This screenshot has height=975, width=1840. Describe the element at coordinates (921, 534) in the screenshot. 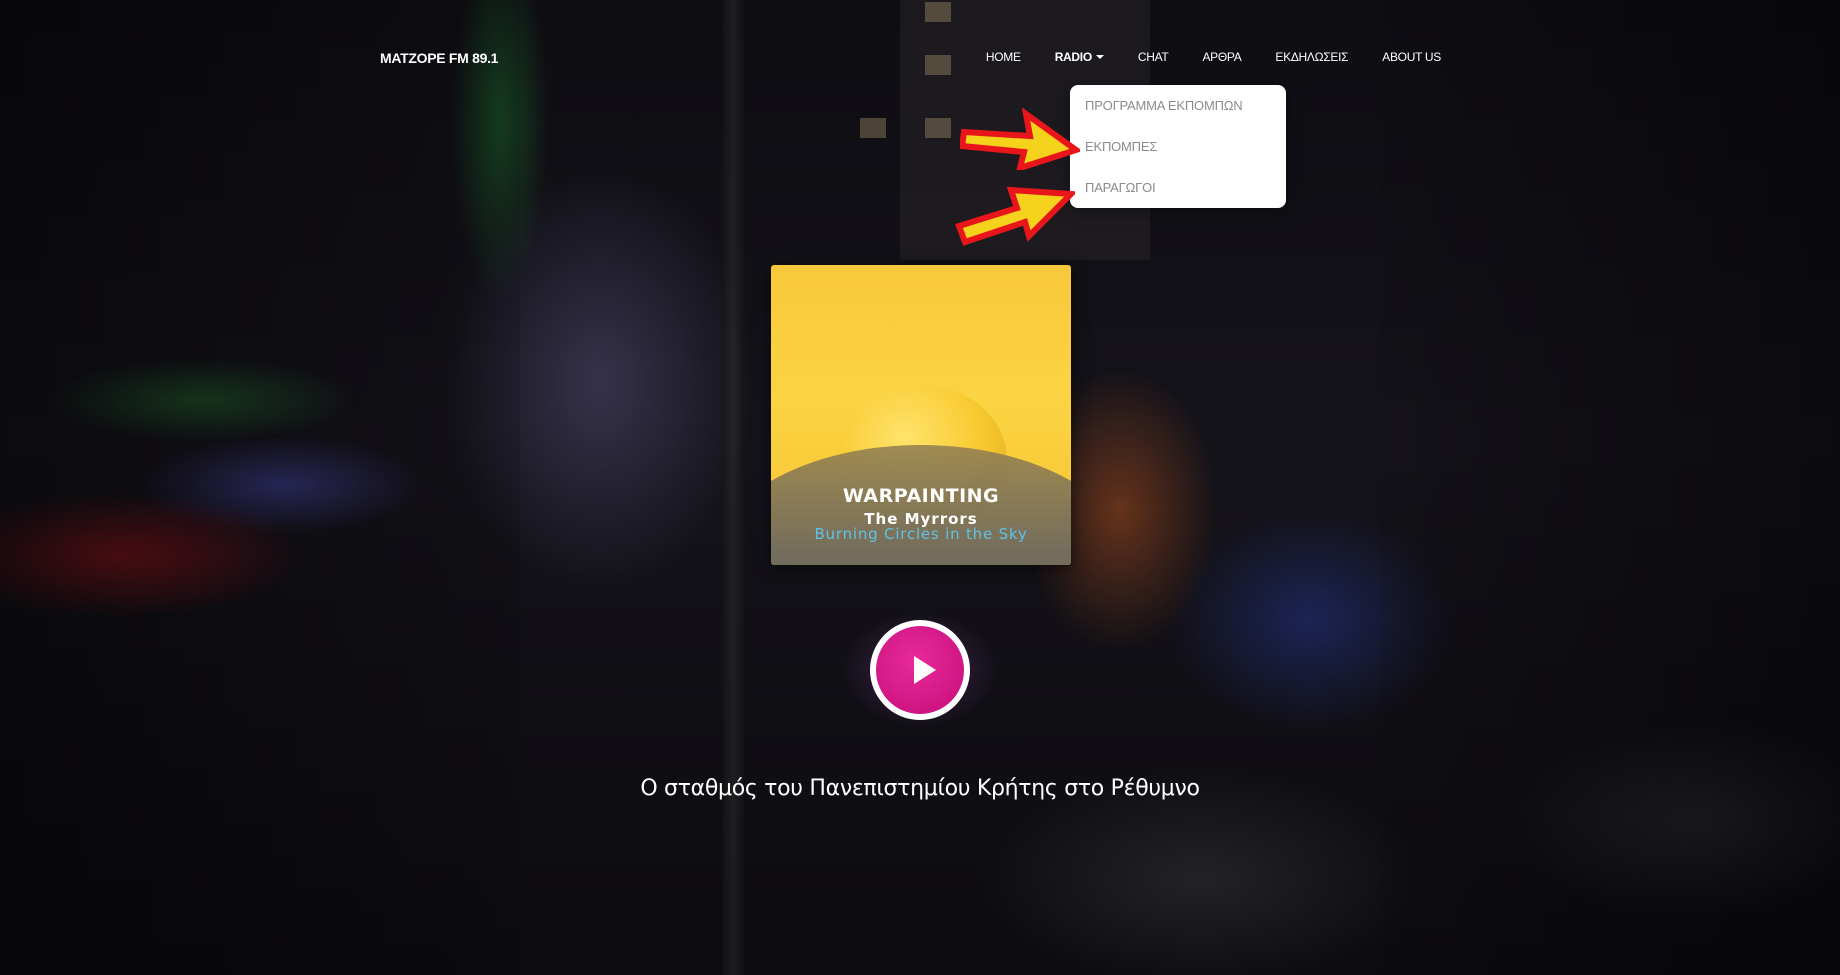

I see `album-track: Burning Circles in the Sky` at that location.